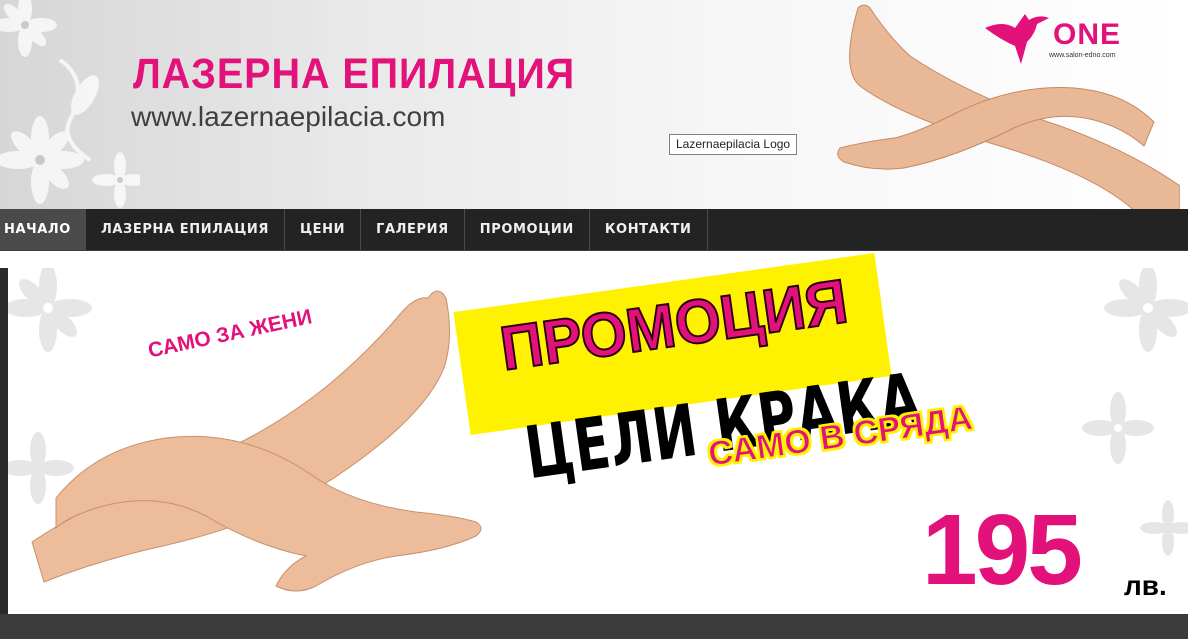 Image resolution: width=1188 pixels, height=639 pixels. I want to click on nav-item-laser-epilation: ЛАЗЕРНА ЕПИЛАЦИЯ, so click(185, 229).